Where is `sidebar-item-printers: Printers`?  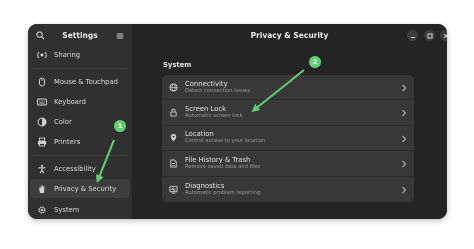 sidebar-item-printers: Printers is located at coordinates (80, 141).